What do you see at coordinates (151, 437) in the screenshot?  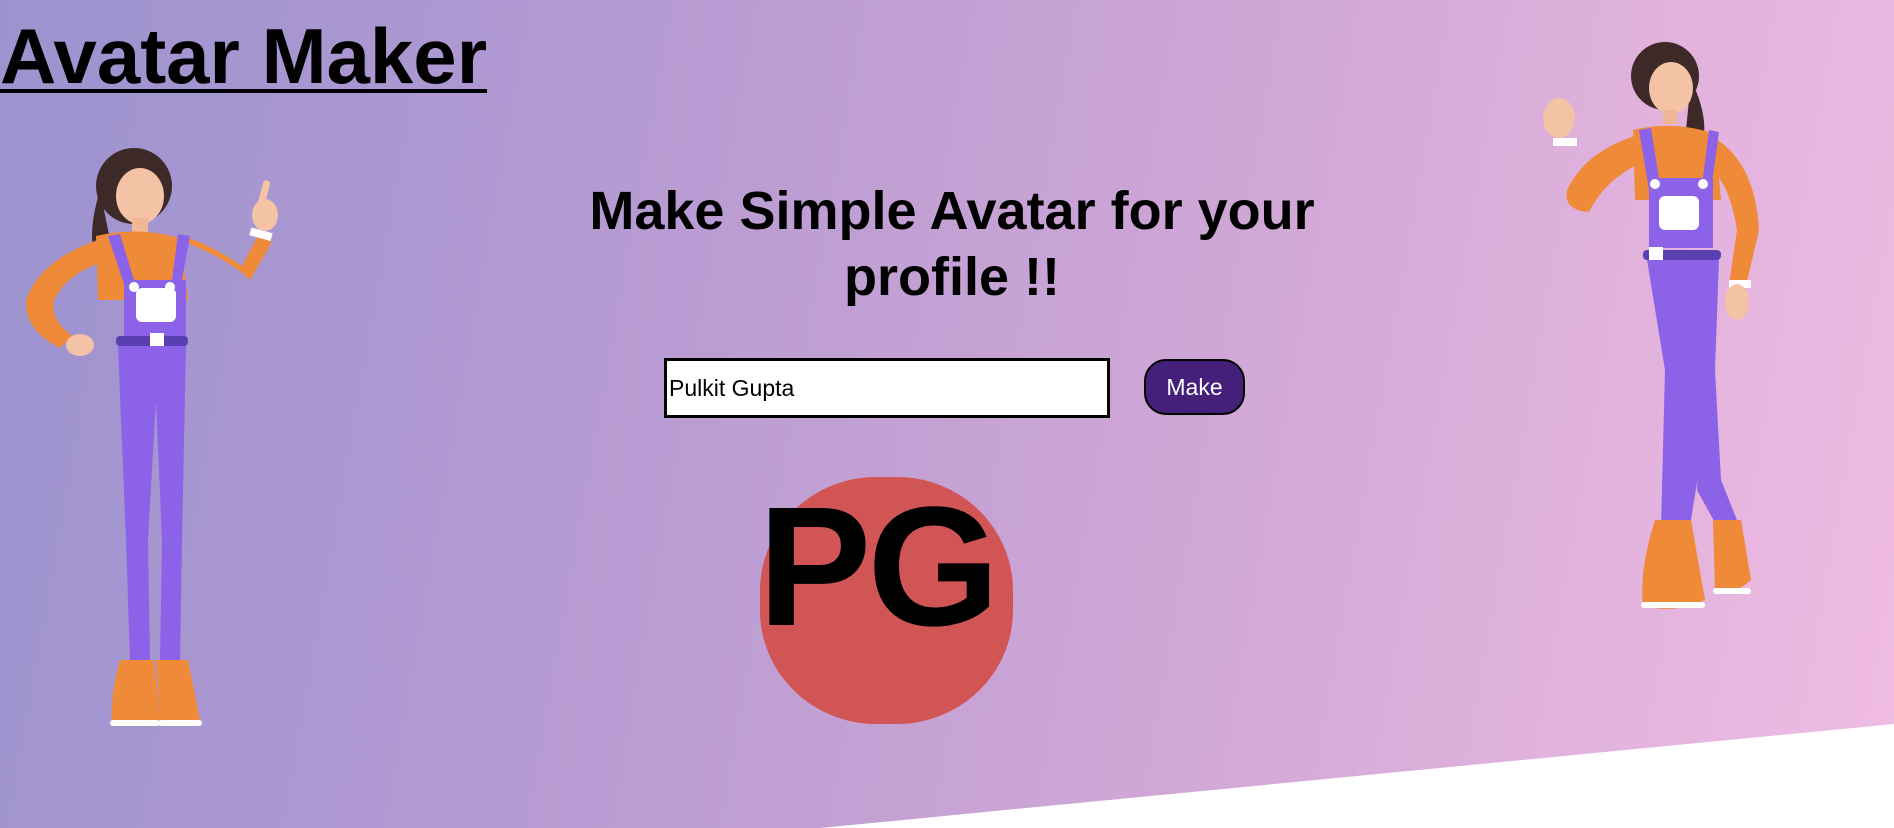 I see `pointing-woman-illustration-icon` at bounding box center [151, 437].